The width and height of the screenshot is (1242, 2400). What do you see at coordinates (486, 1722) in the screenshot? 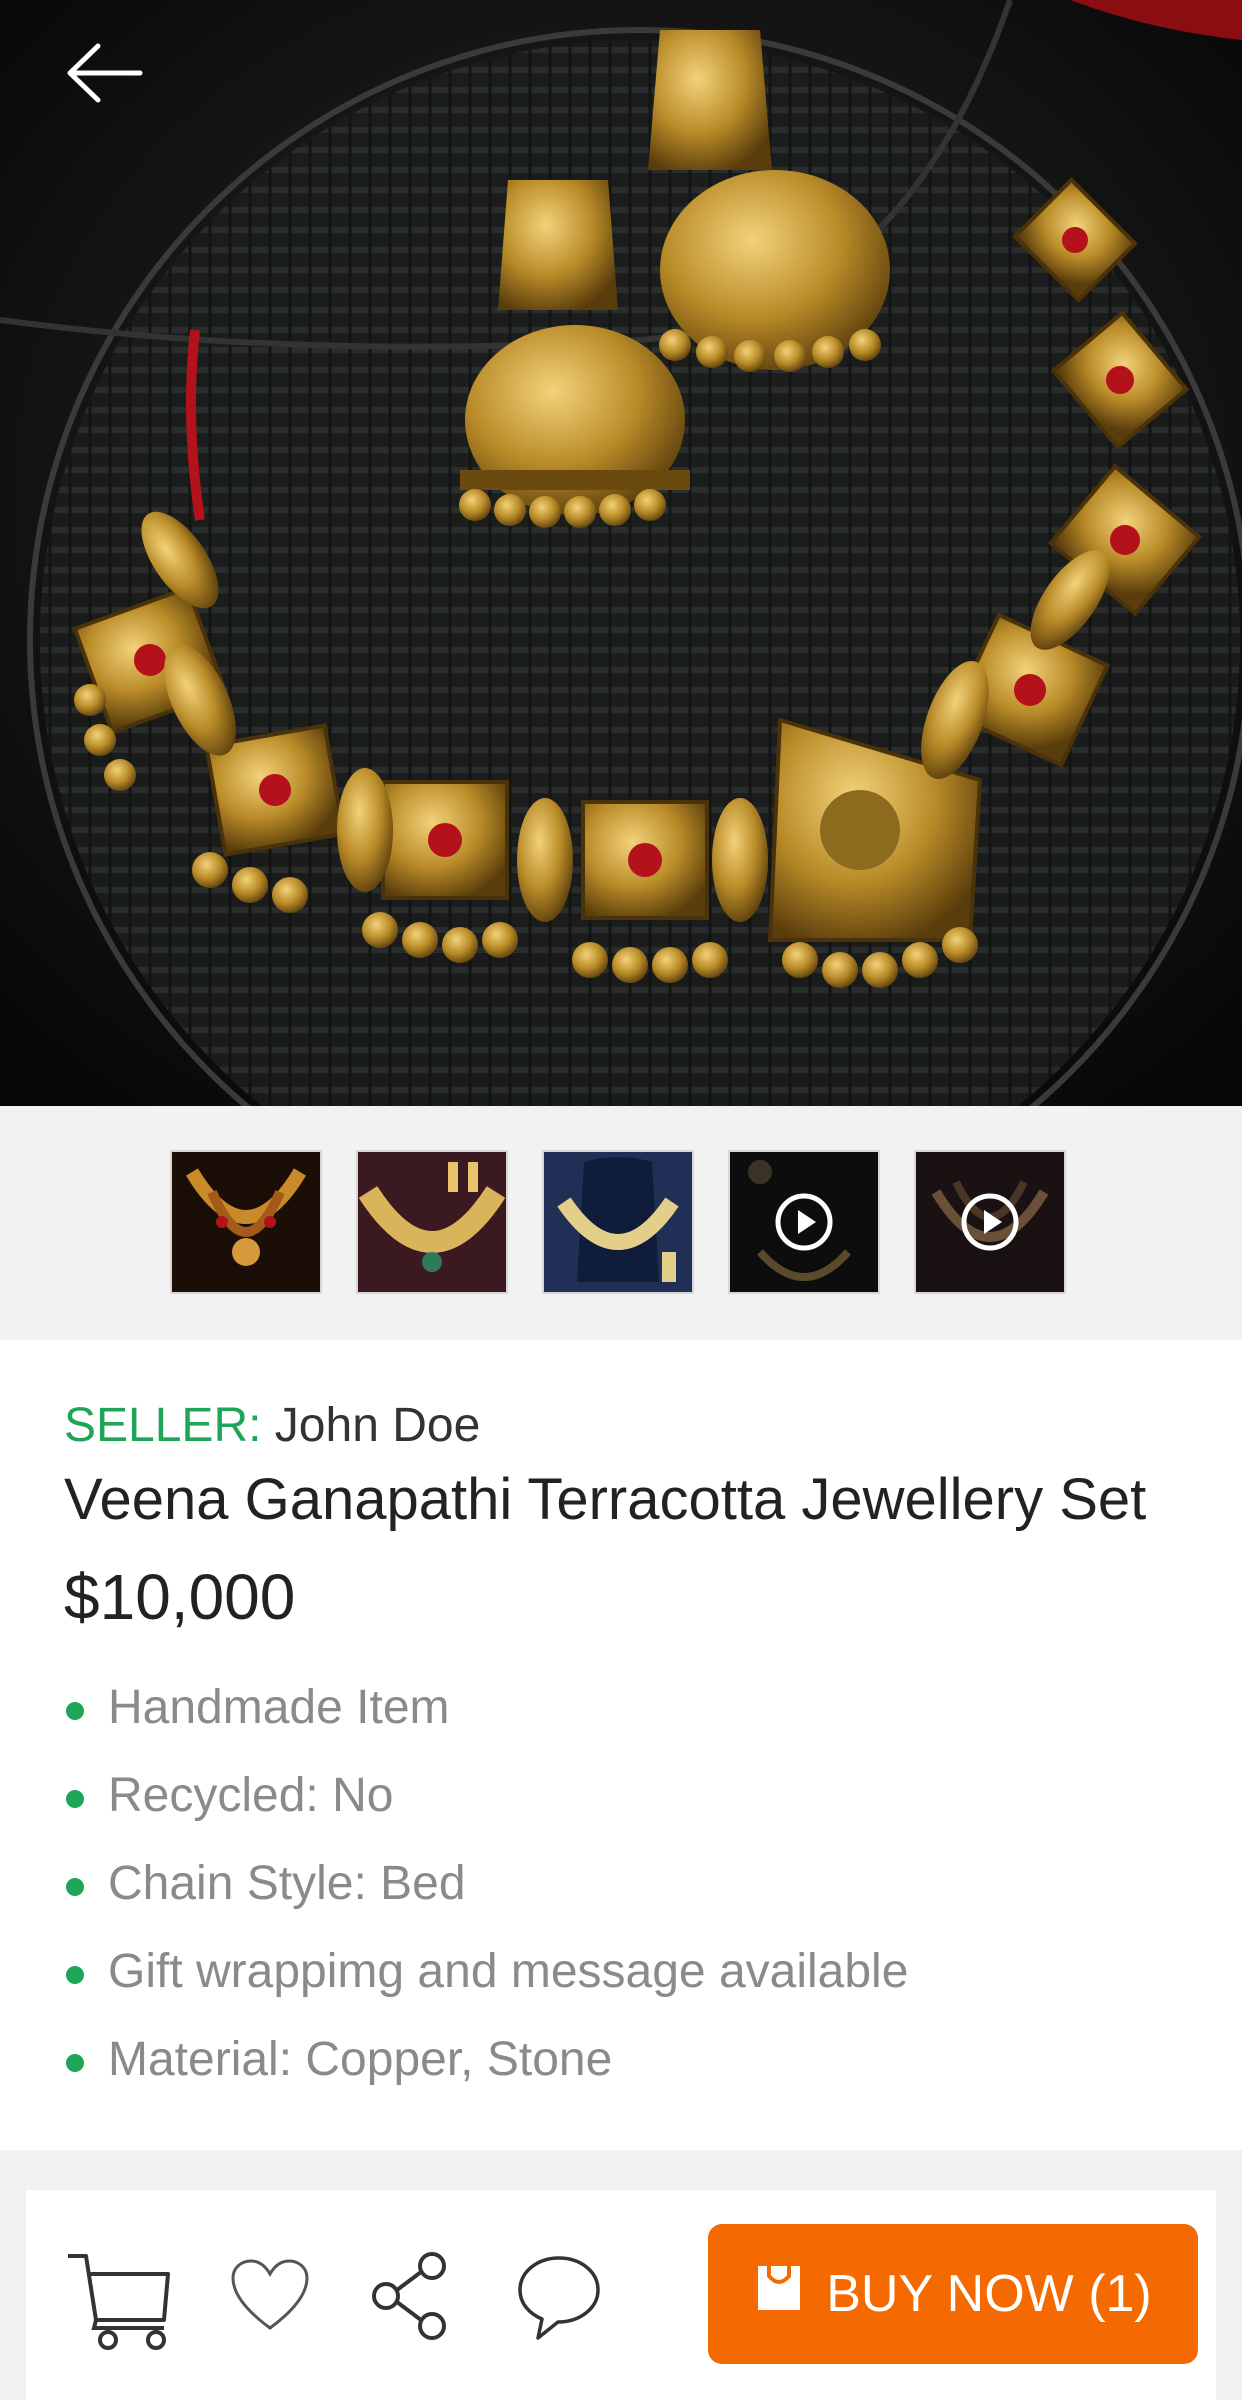
I see `feature-item: Handmade Item` at bounding box center [486, 1722].